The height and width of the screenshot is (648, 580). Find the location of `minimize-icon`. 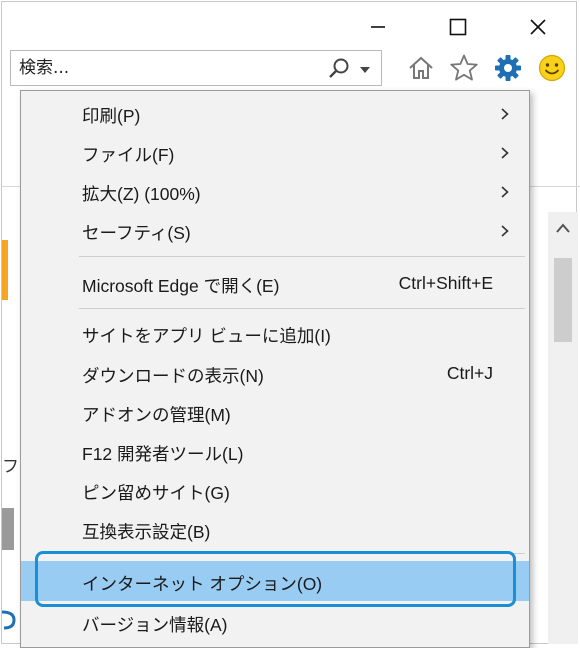

minimize-icon is located at coordinates (378, 27).